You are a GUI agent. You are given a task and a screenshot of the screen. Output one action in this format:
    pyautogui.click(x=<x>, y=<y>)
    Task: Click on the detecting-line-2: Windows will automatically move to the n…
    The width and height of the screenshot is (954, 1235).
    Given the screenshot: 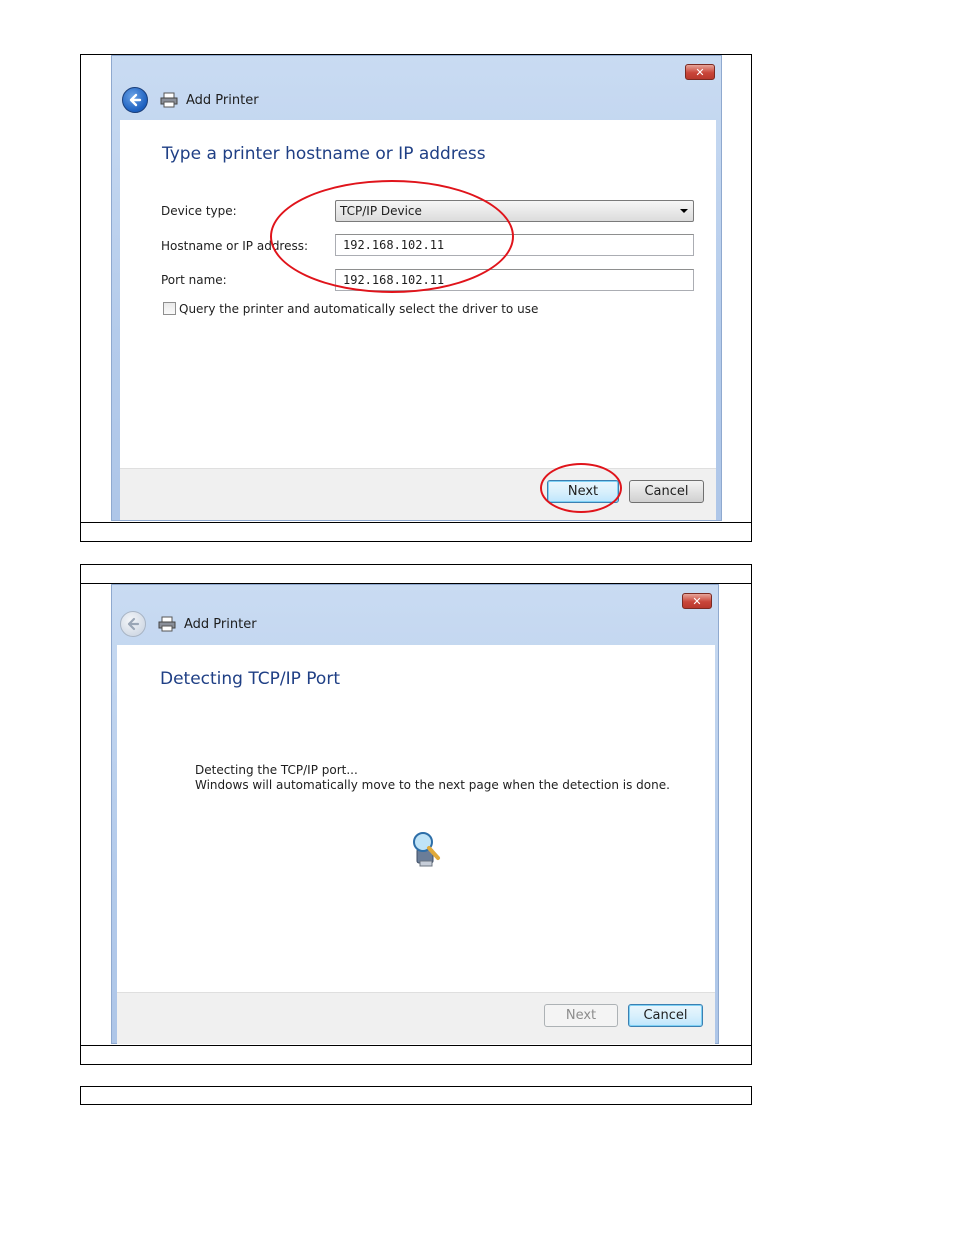 What is the action you would take?
    pyautogui.click(x=432, y=785)
    